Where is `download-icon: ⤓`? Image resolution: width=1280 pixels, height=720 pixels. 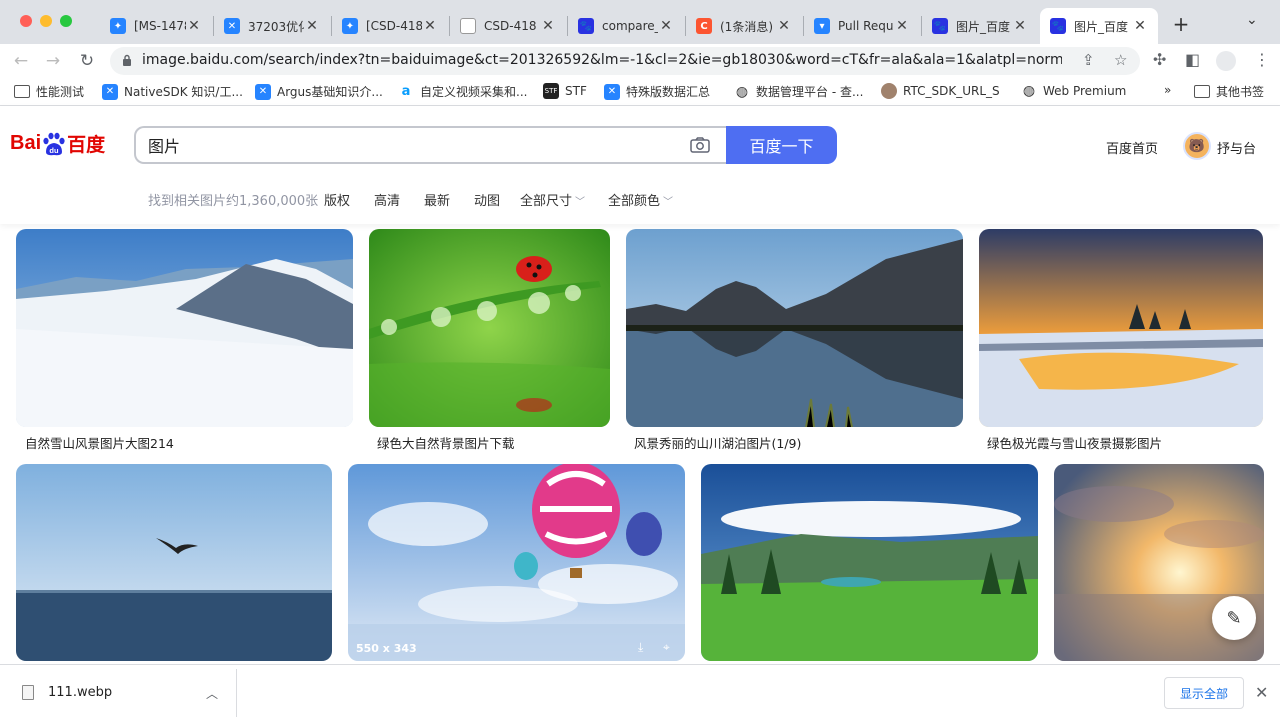
download-icon: ⤓ is located at coordinates (640, 647).